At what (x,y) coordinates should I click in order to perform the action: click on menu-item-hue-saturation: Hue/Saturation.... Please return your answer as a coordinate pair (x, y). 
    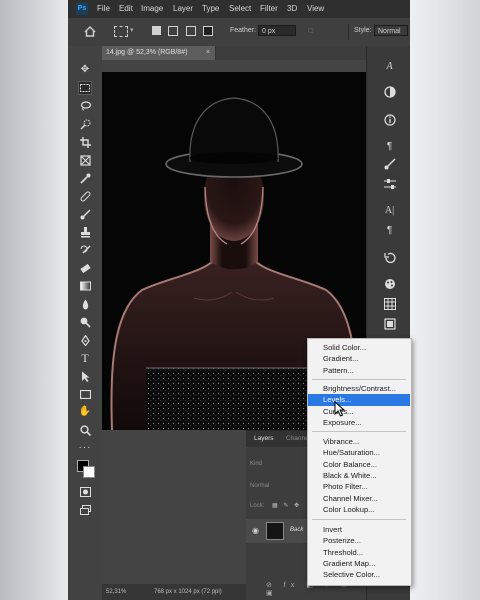
    Looking at the image, I should click on (359, 452).